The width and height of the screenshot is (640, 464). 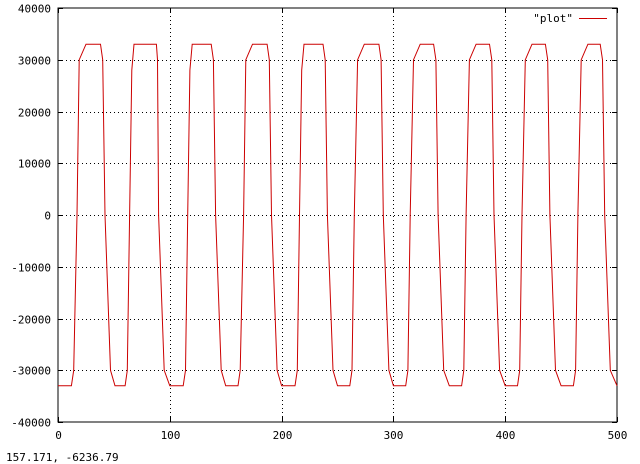 What do you see at coordinates (31, 320) in the screenshot?
I see `y-tick-label: -20000` at bounding box center [31, 320].